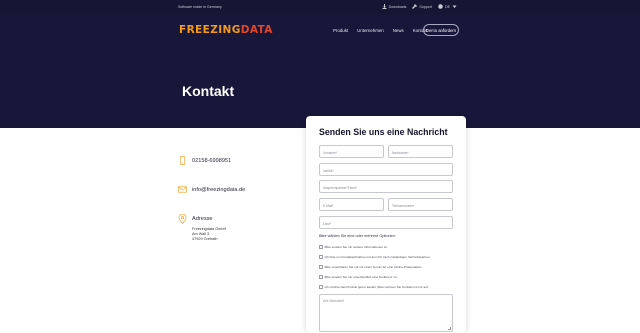 The width and height of the screenshot is (640, 333). I want to click on address-heading: Adresse, so click(202, 219).